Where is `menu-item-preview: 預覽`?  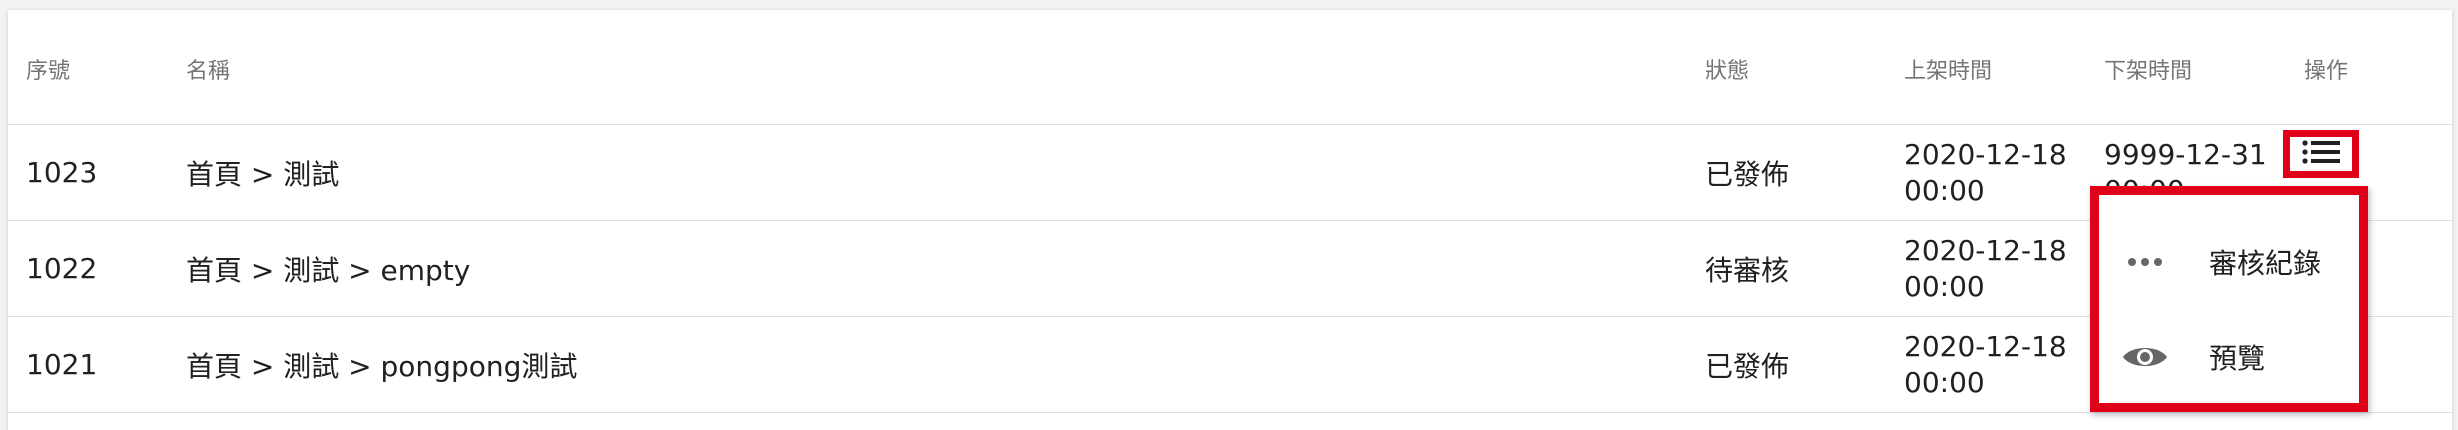
menu-item-preview: 預覽 is located at coordinates (2229, 357).